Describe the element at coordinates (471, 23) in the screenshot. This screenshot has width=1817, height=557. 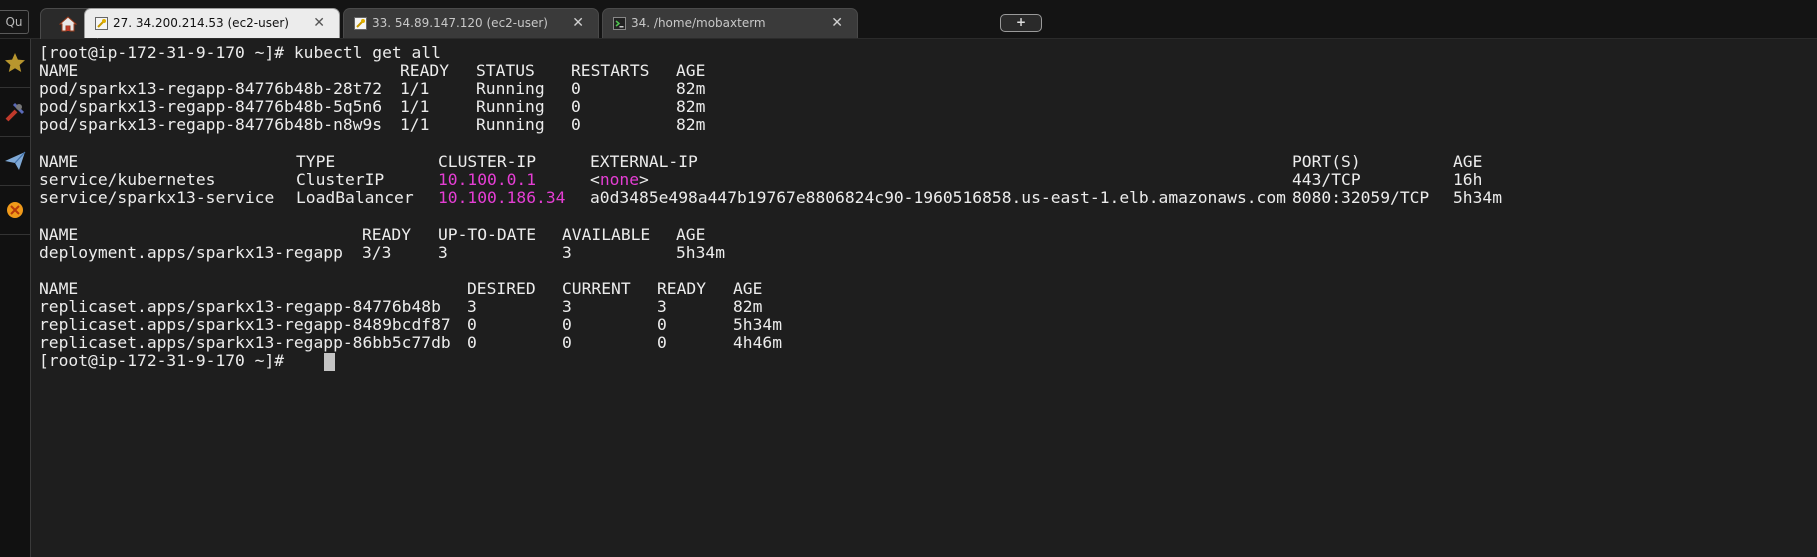
I see `tab-session-33: 33. 54.89.147.120 (ec2-user) ✕` at that location.